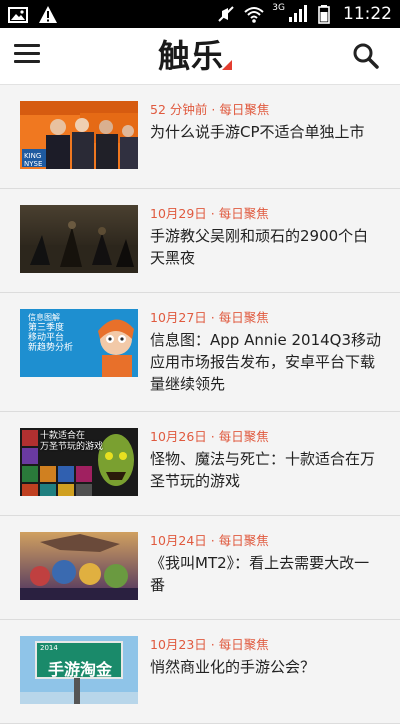  I want to click on search-icon, so click(366, 56).